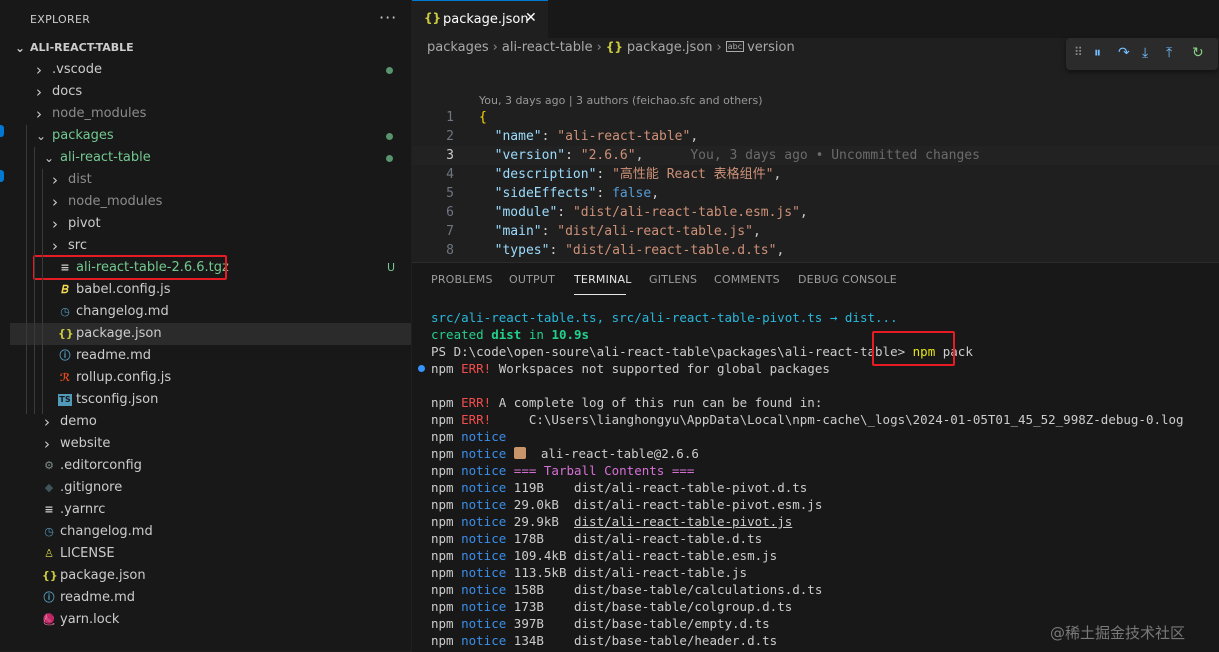  I want to click on tree-item-label: dist, so click(80, 179).